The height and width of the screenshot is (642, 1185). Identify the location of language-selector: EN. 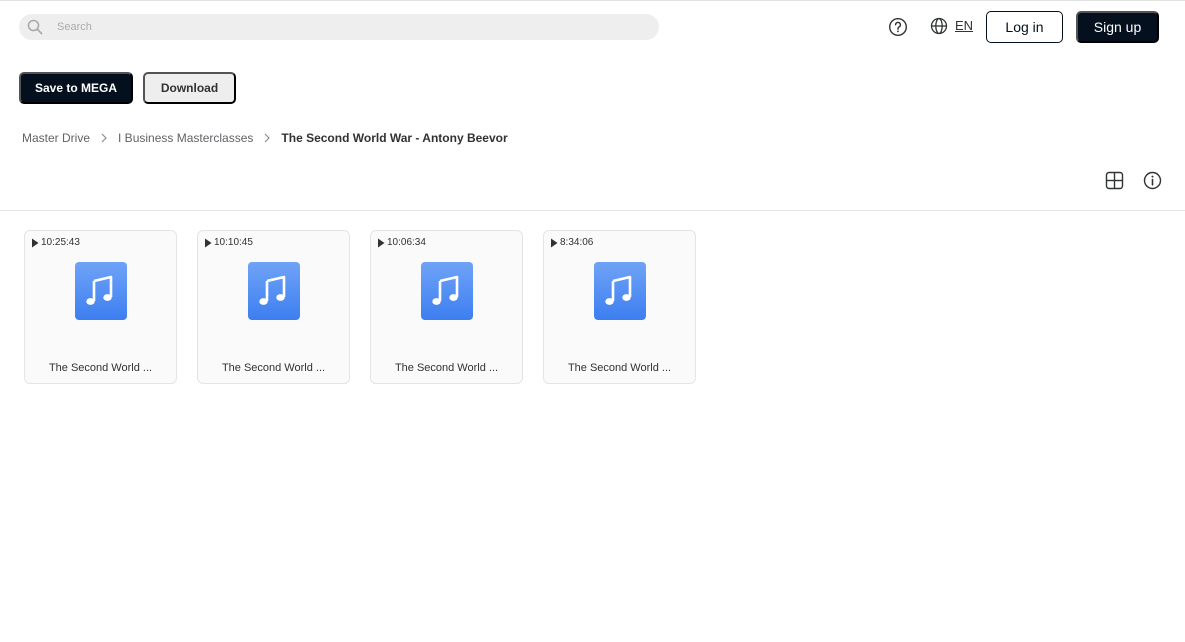
(964, 25).